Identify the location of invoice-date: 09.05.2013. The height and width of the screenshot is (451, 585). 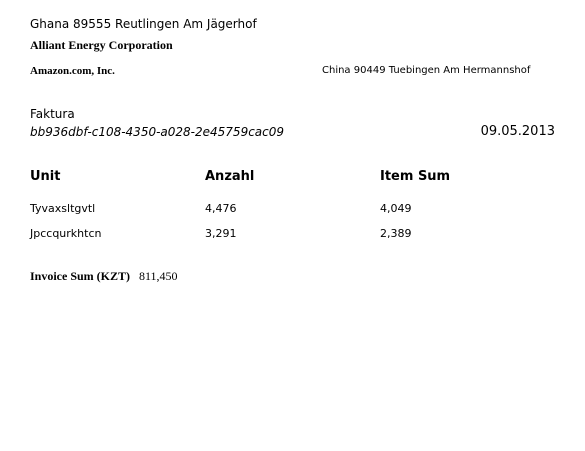
(517, 131).